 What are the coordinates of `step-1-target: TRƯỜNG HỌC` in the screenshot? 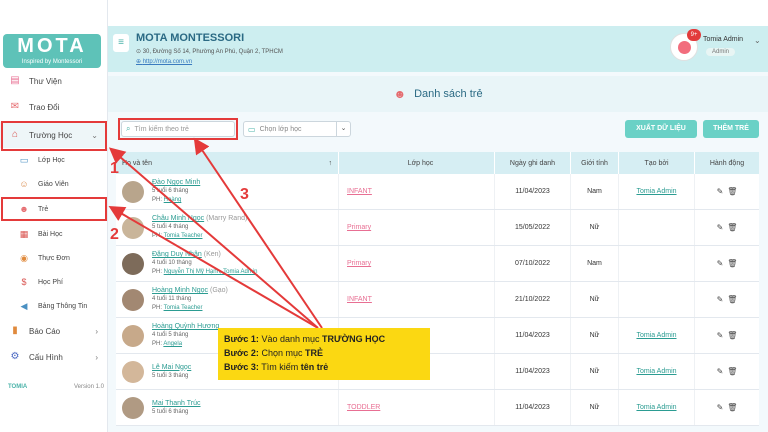 It's located at (354, 339).